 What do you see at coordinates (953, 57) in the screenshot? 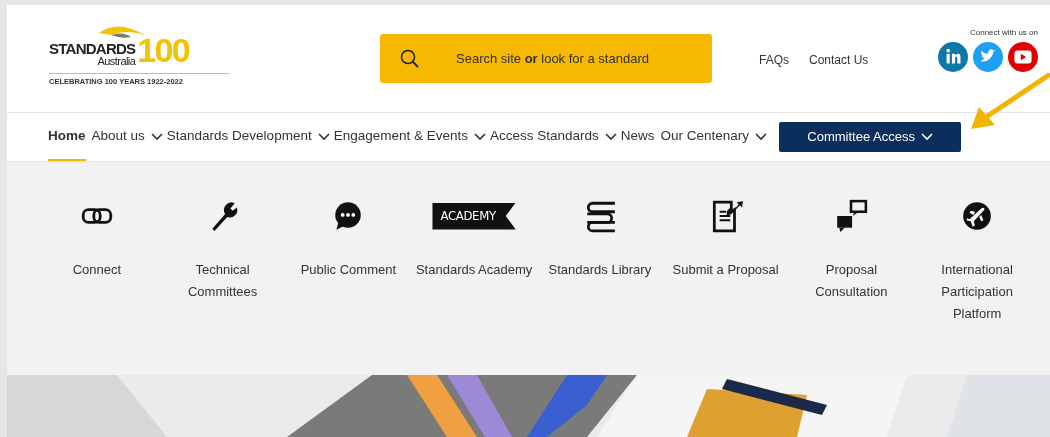
I see `linkedin-icon` at bounding box center [953, 57].